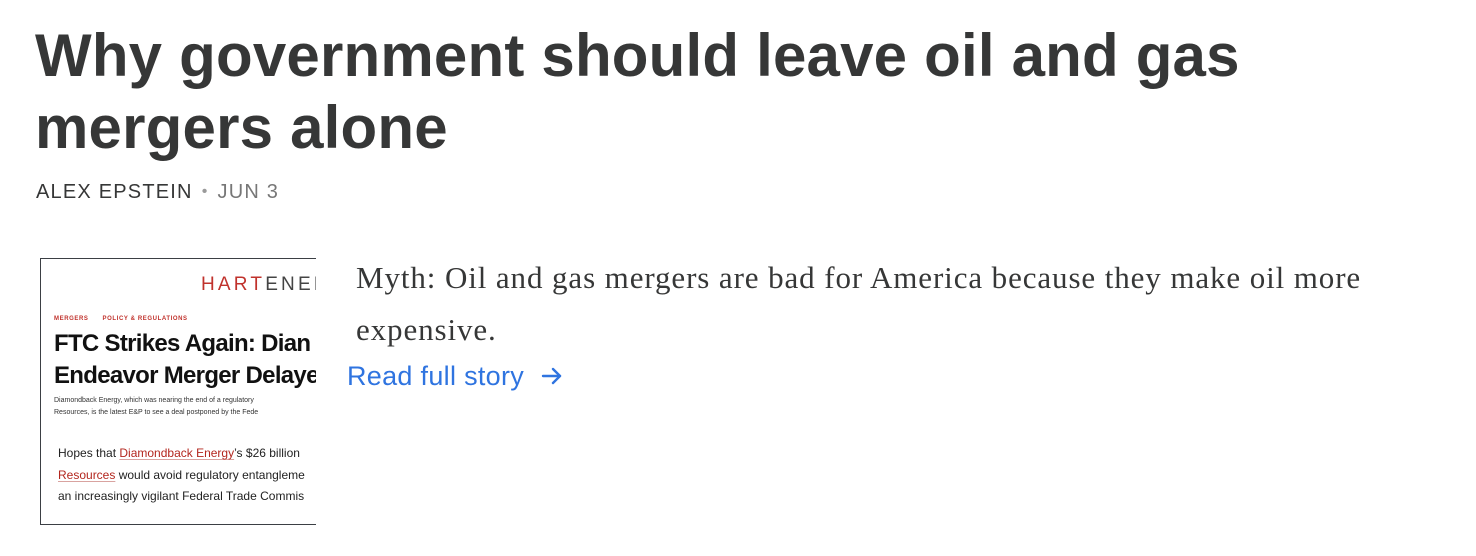 The width and height of the screenshot is (1476, 556). I want to click on post-meta: ALEX EPSTEIN • JUN 3, so click(157, 192).